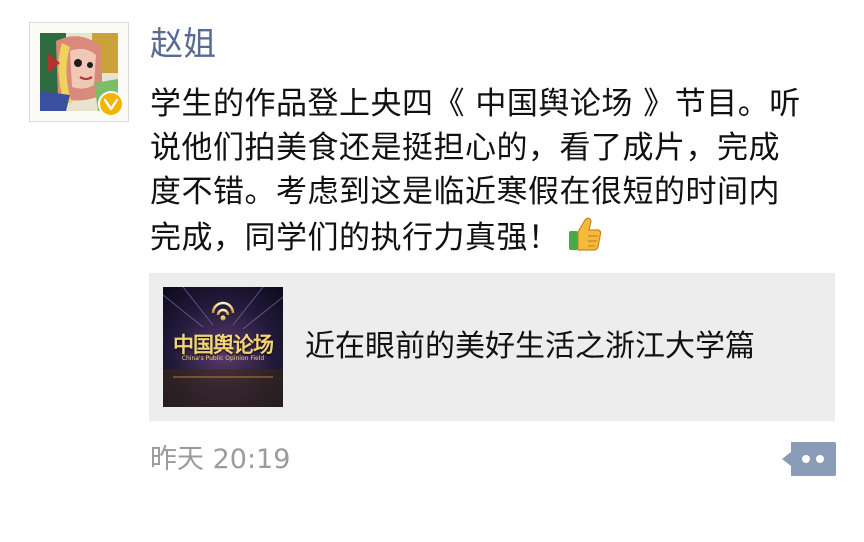 The height and width of the screenshot is (542, 864). I want to click on author-name: 赵姐, so click(183, 44).